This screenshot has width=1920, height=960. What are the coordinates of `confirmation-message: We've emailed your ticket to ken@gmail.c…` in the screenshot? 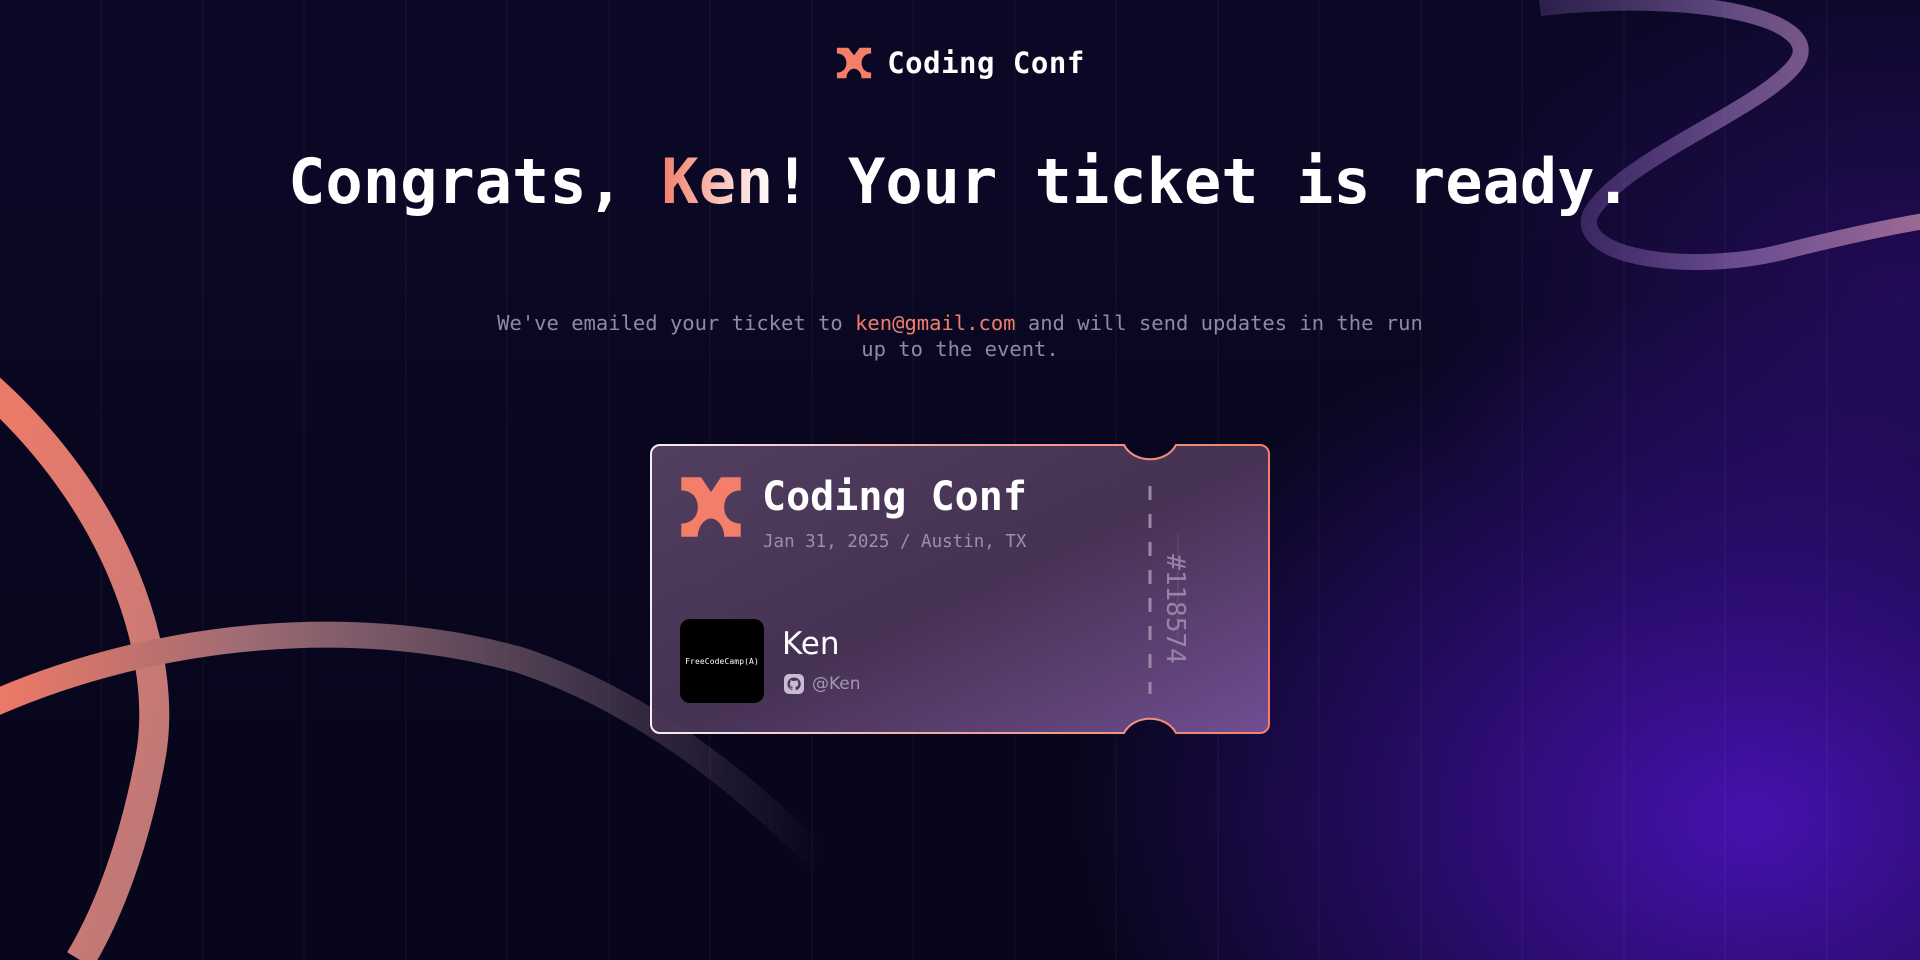 It's located at (960, 336).